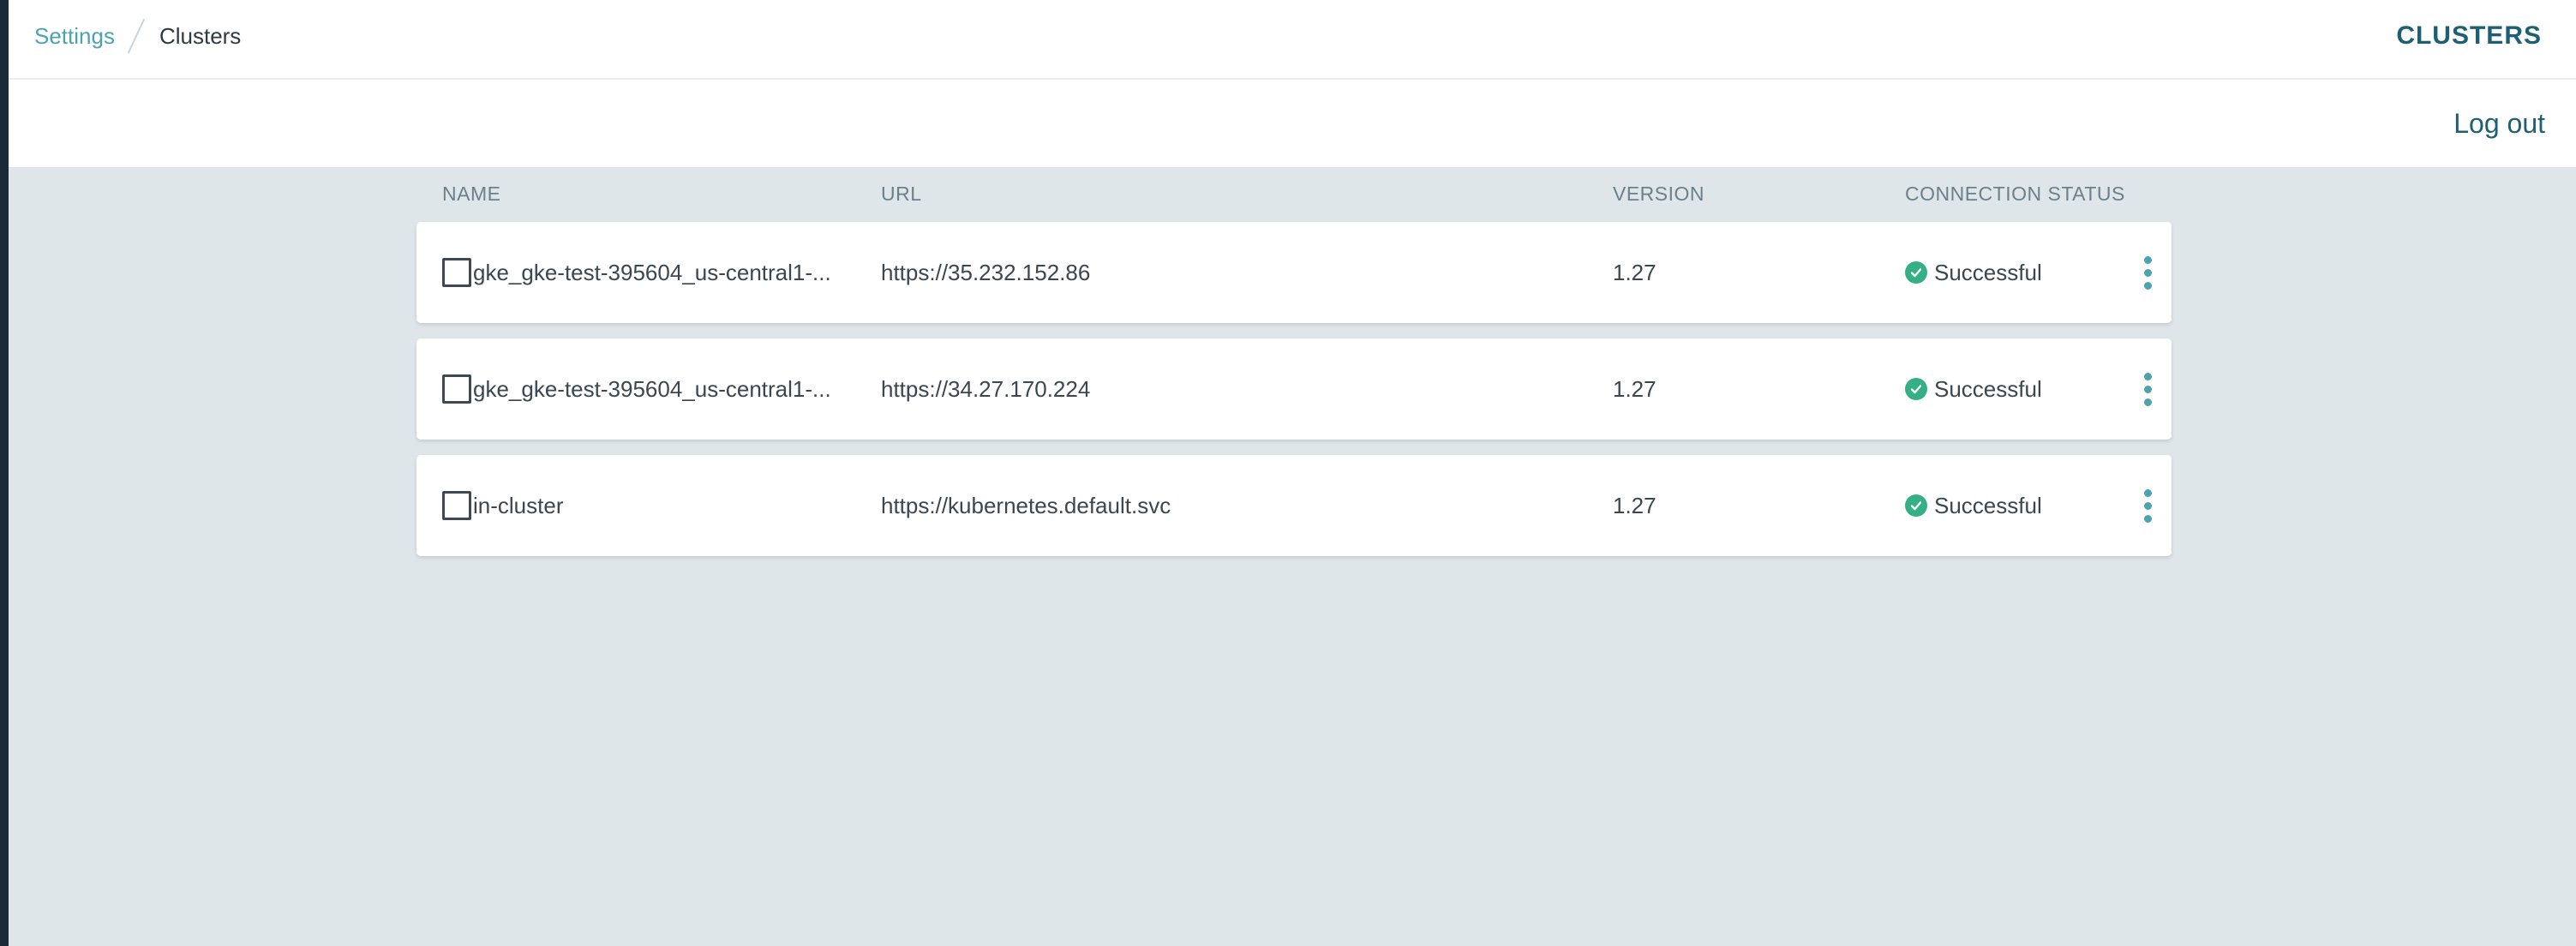 This screenshot has height=946, width=2576. What do you see at coordinates (1292, 40) in the screenshot?
I see `top-bar: Settings Clusters CLUSTERS` at bounding box center [1292, 40].